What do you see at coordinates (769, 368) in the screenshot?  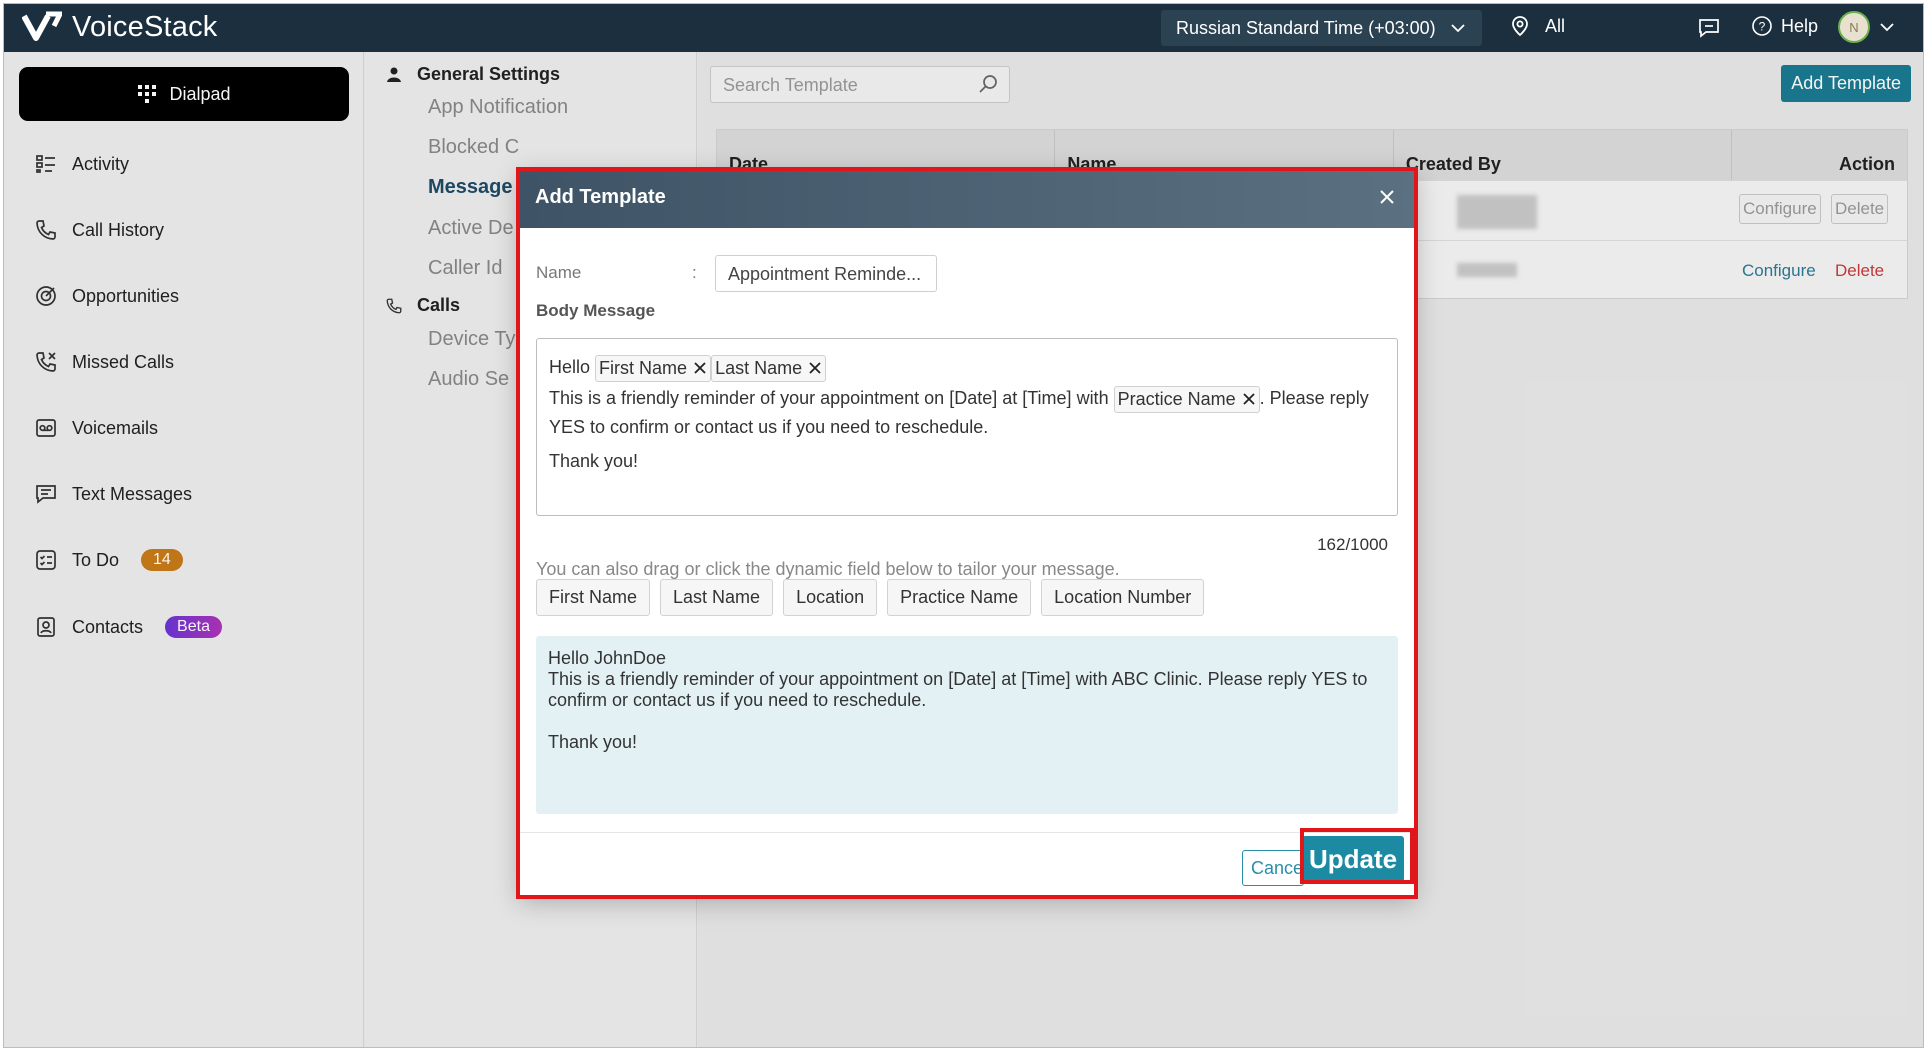 I see `chip-last-name: Last Name` at bounding box center [769, 368].